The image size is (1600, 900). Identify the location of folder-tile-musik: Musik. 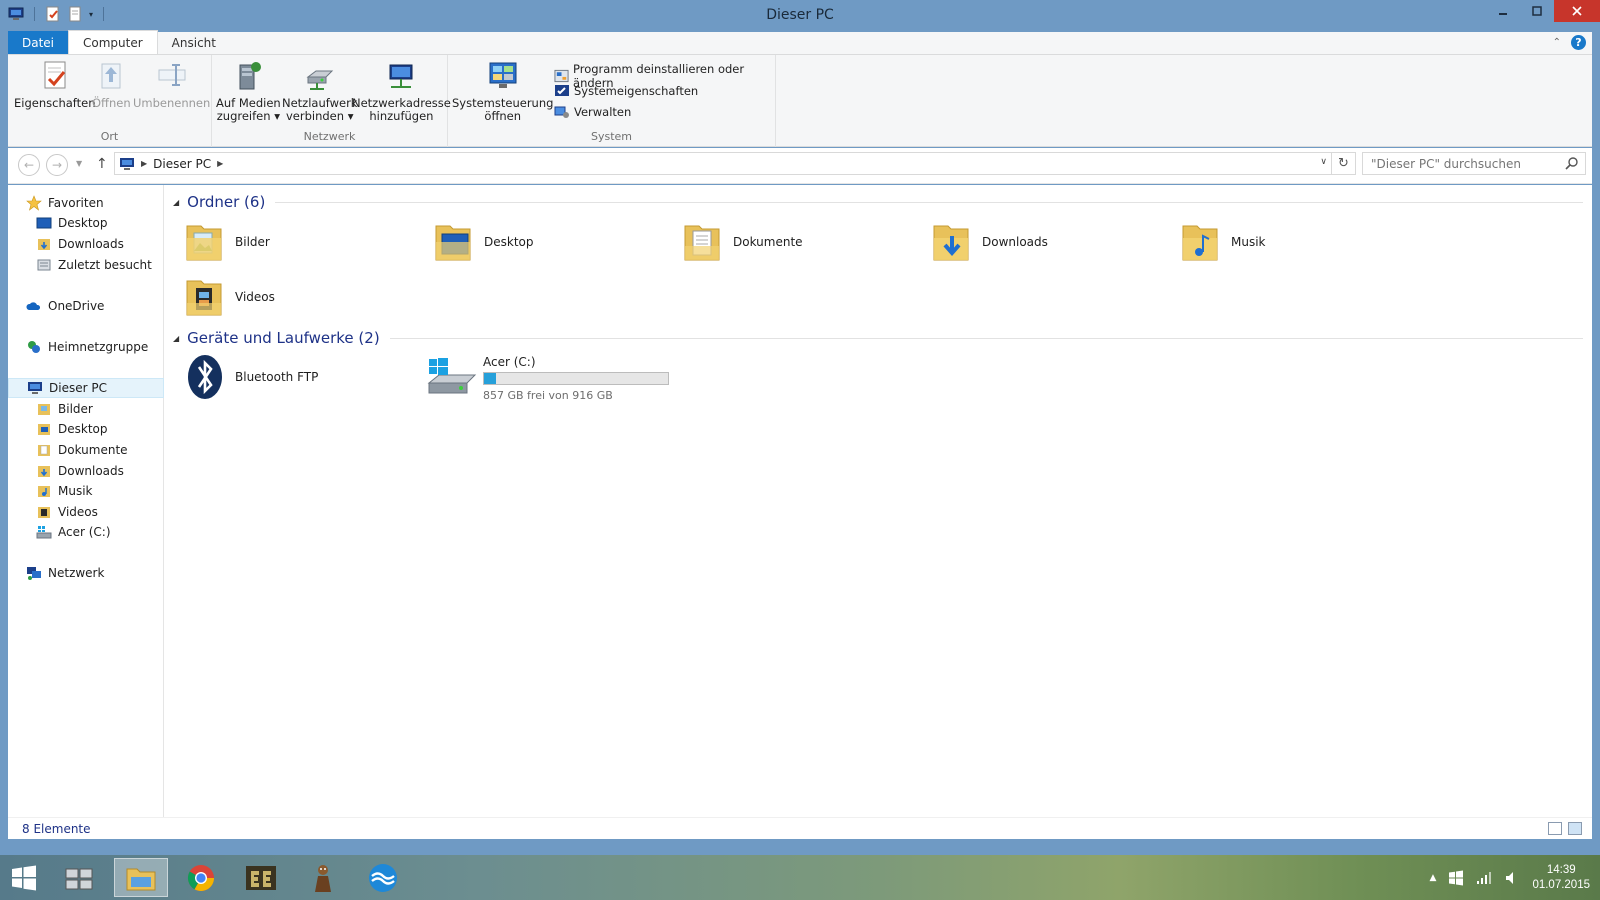
(1222, 242).